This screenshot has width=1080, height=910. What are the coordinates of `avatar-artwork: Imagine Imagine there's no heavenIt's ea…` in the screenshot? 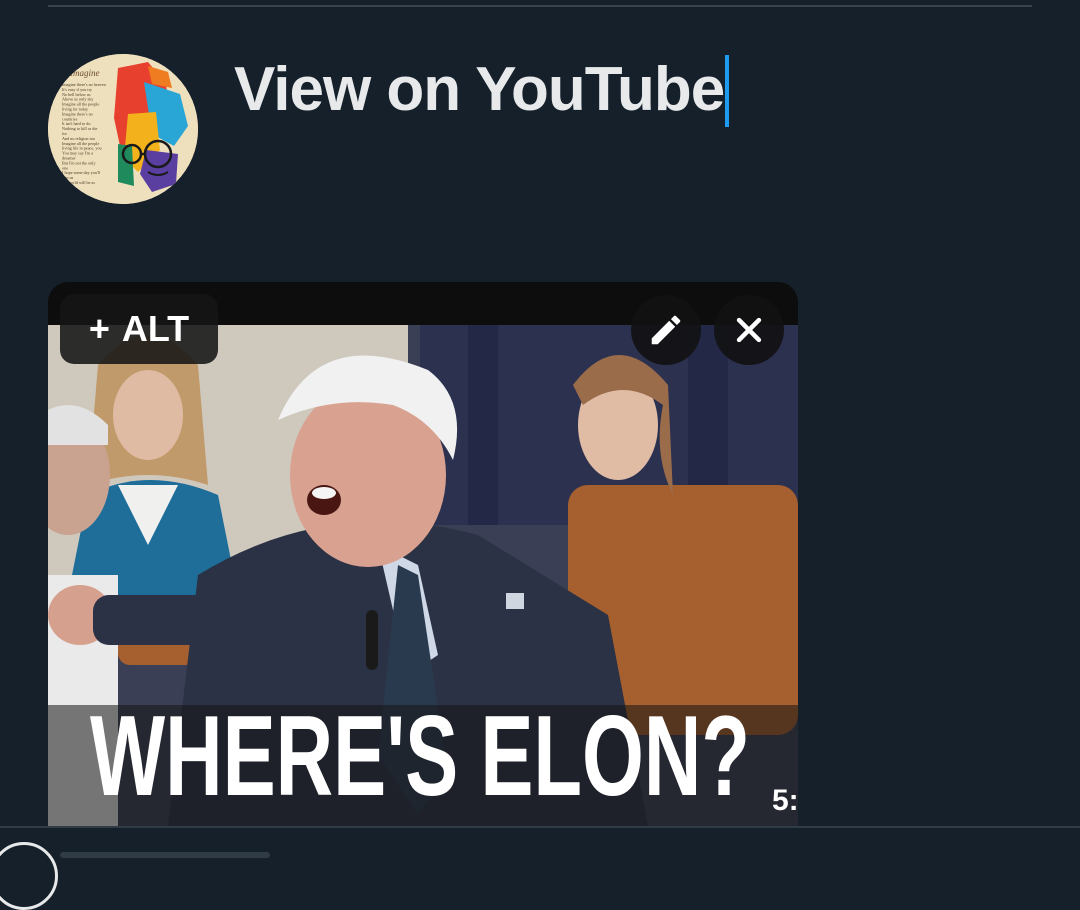 It's located at (123, 129).